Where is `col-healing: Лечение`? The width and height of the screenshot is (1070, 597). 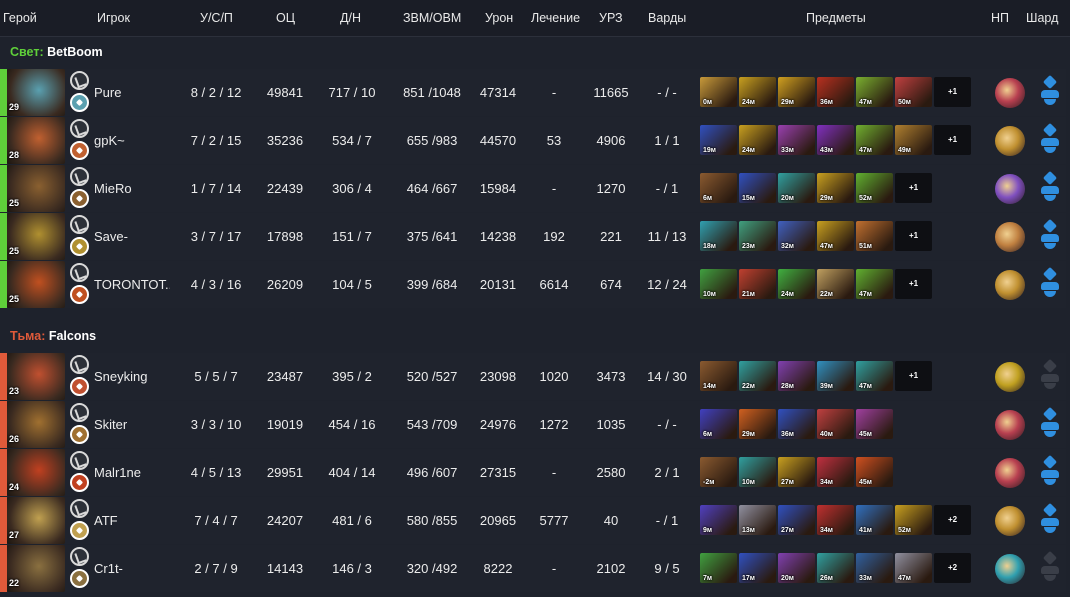 col-healing: Лечение is located at coordinates (555, 18).